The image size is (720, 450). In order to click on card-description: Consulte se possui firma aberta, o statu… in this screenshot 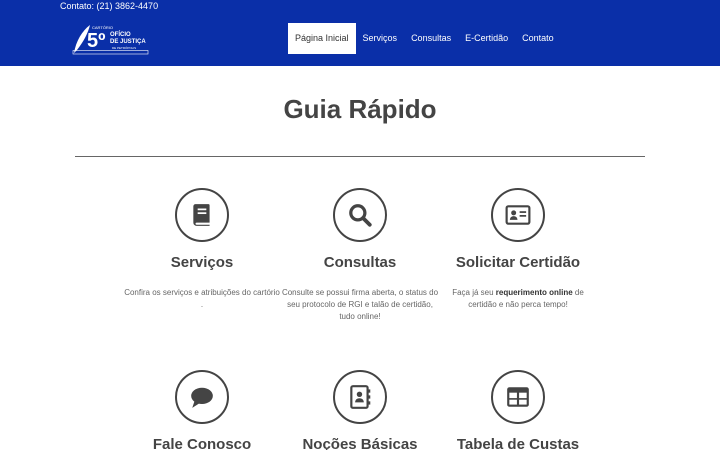, I will do `click(360, 304)`.